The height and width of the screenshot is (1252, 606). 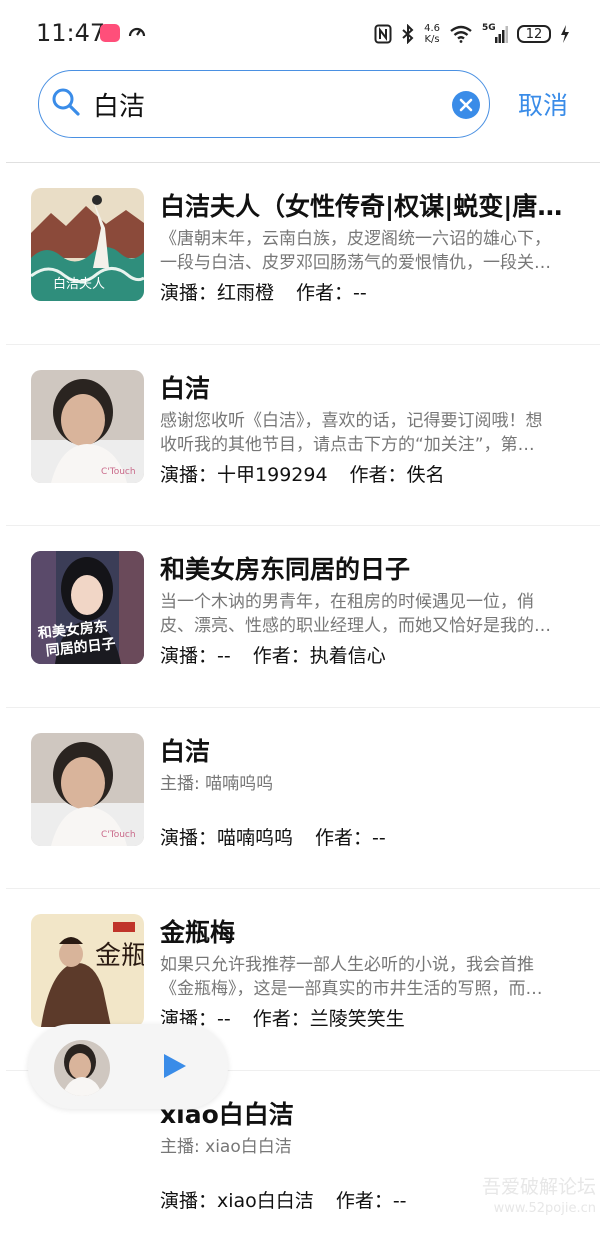 I want to click on app-badge-icon, so click(x=110, y=33).